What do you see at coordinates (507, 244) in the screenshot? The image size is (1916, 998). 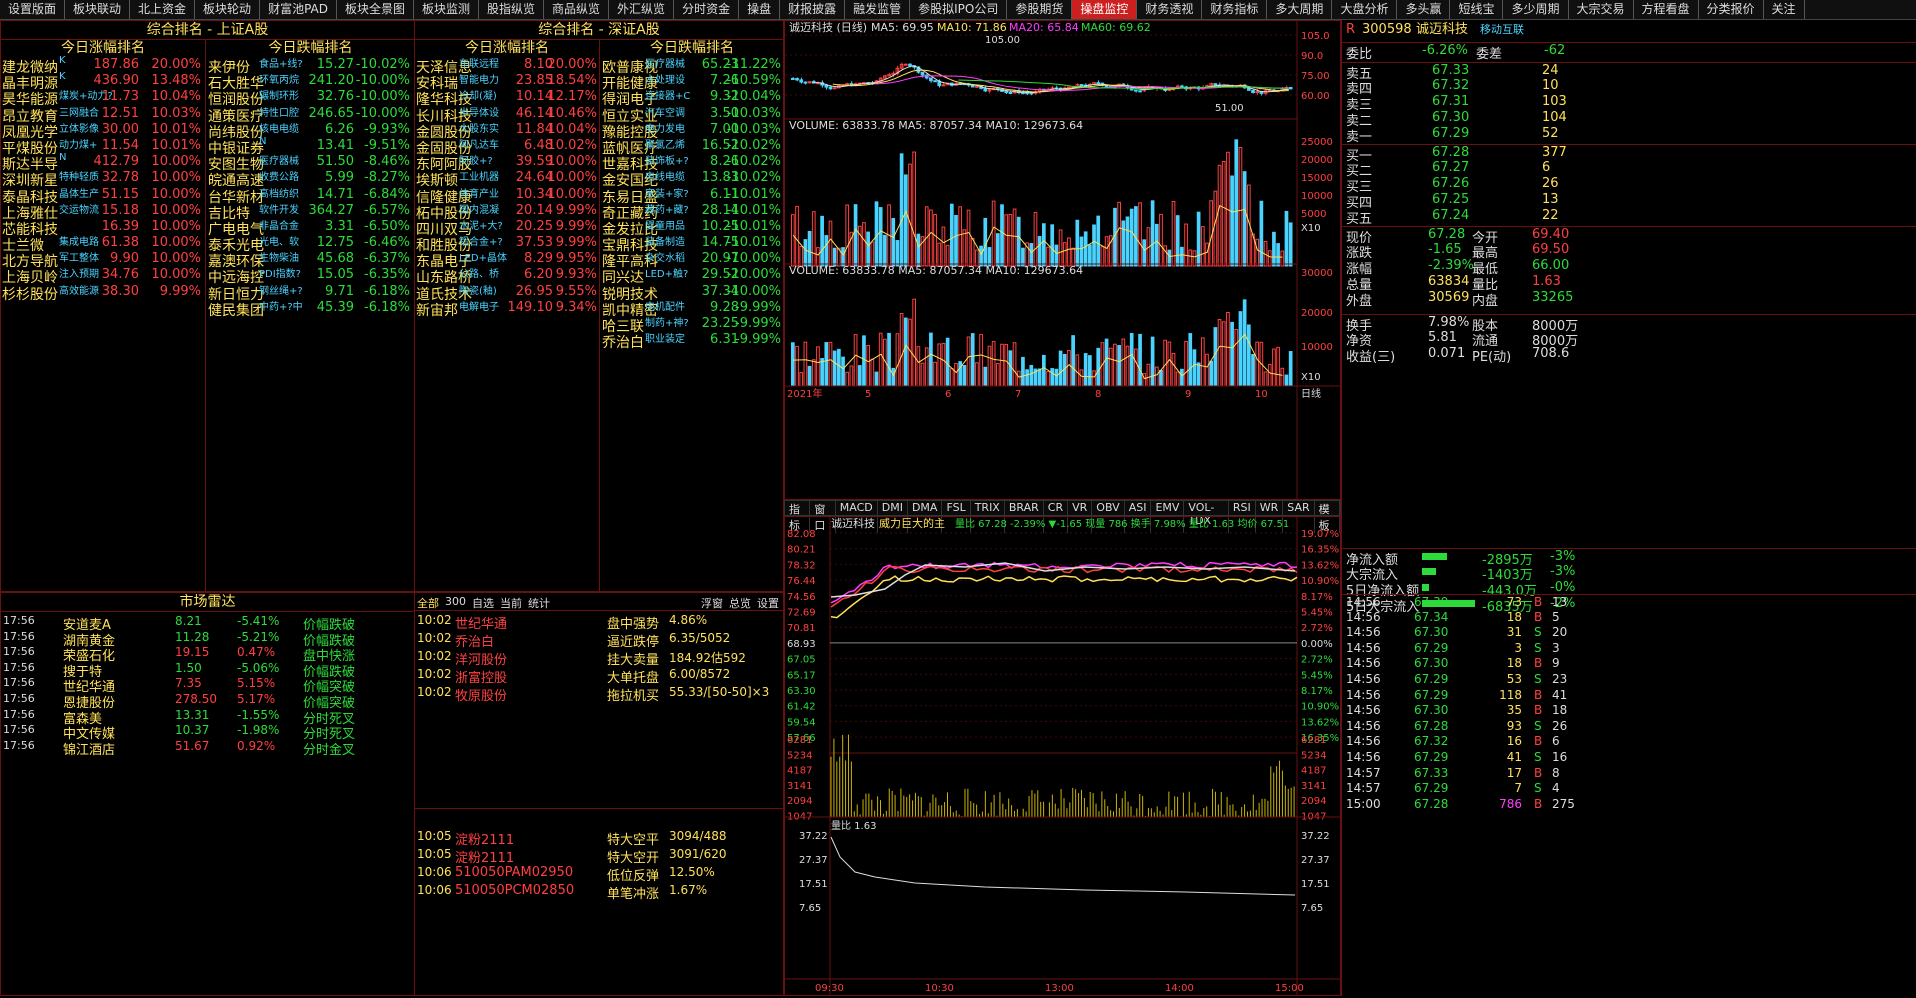 I see `ranking-row: 和胜股份 铝合金+? 37.53 9.99%` at bounding box center [507, 244].